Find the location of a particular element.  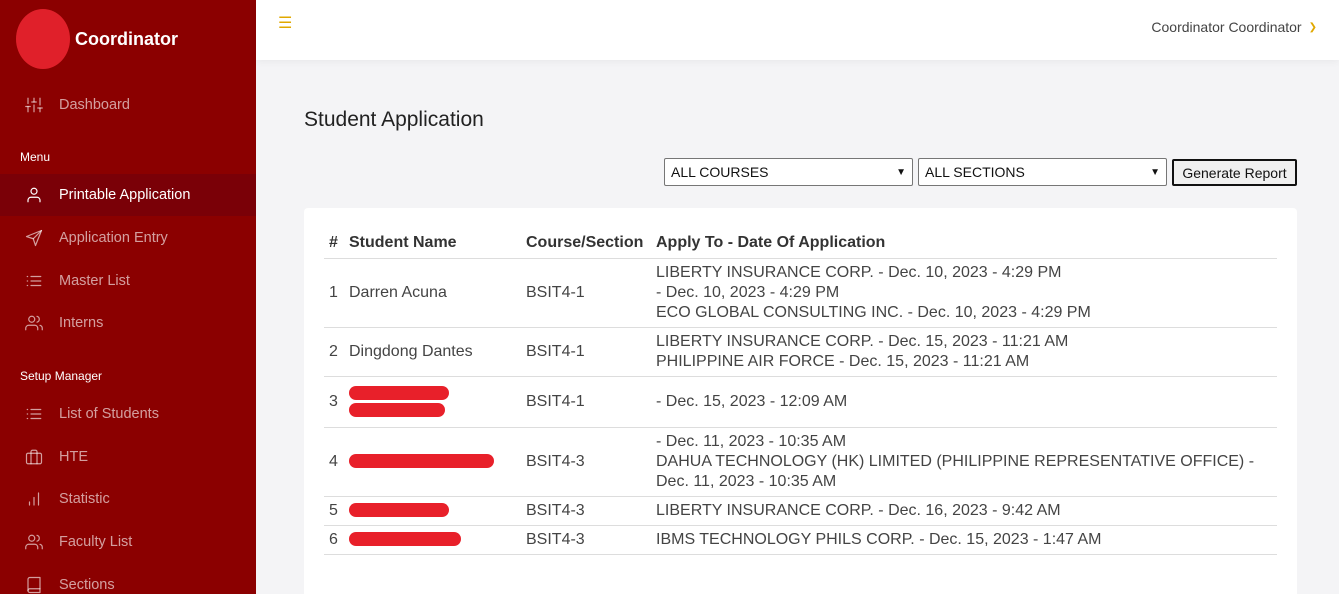

user-menu: Coordinator Coordinator ❯ is located at coordinates (1234, 27).